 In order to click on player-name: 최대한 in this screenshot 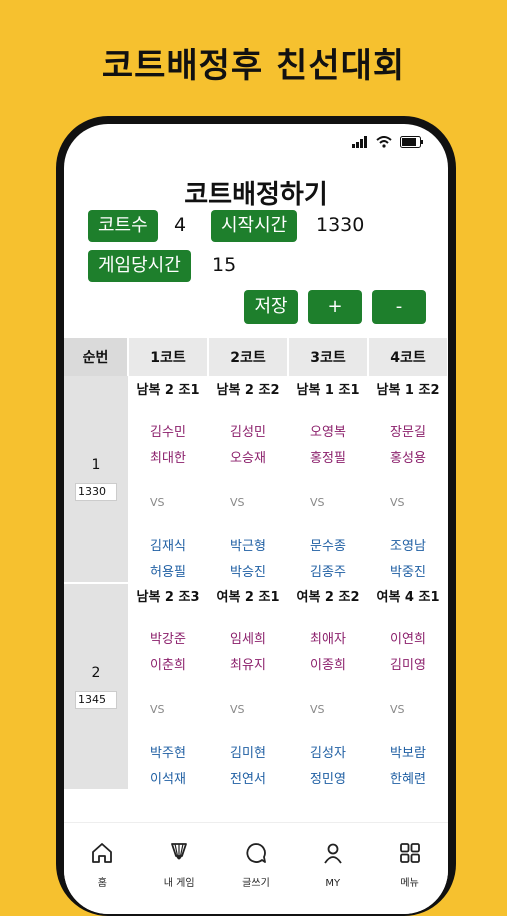, I will do `click(168, 459)`.